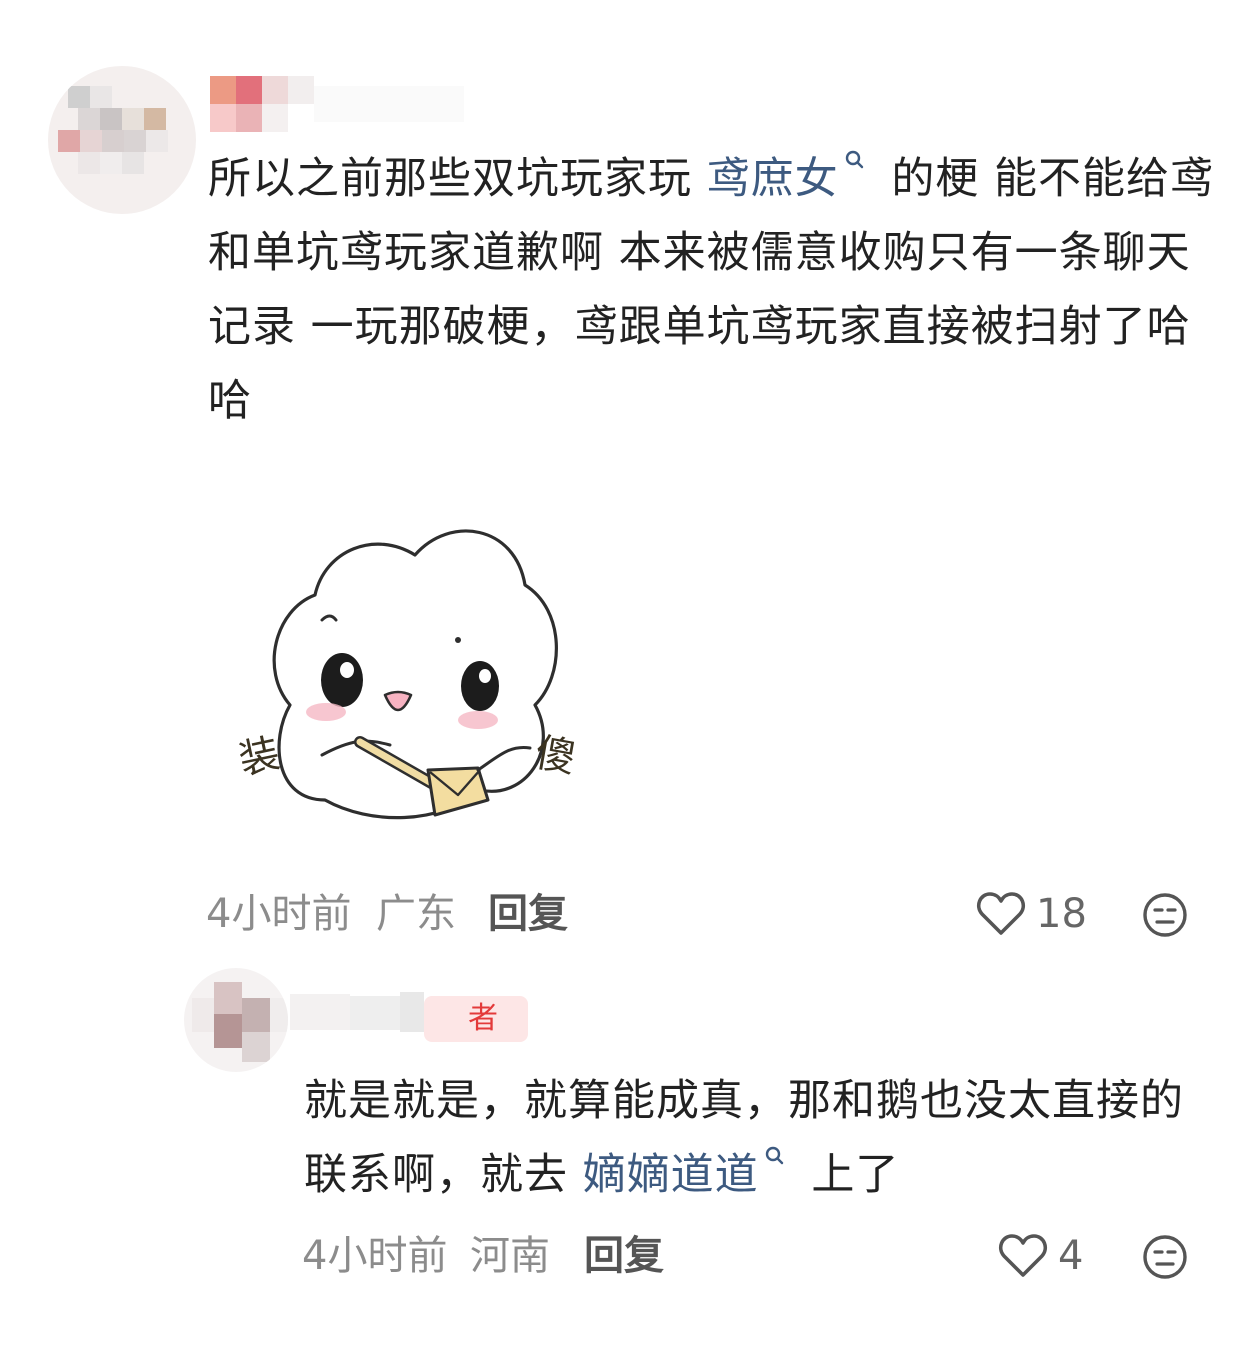  What do you see at coordinates (476, 1019) in the screenshot?
I see `author-badge: 者` at bounding box center [476, 1019].